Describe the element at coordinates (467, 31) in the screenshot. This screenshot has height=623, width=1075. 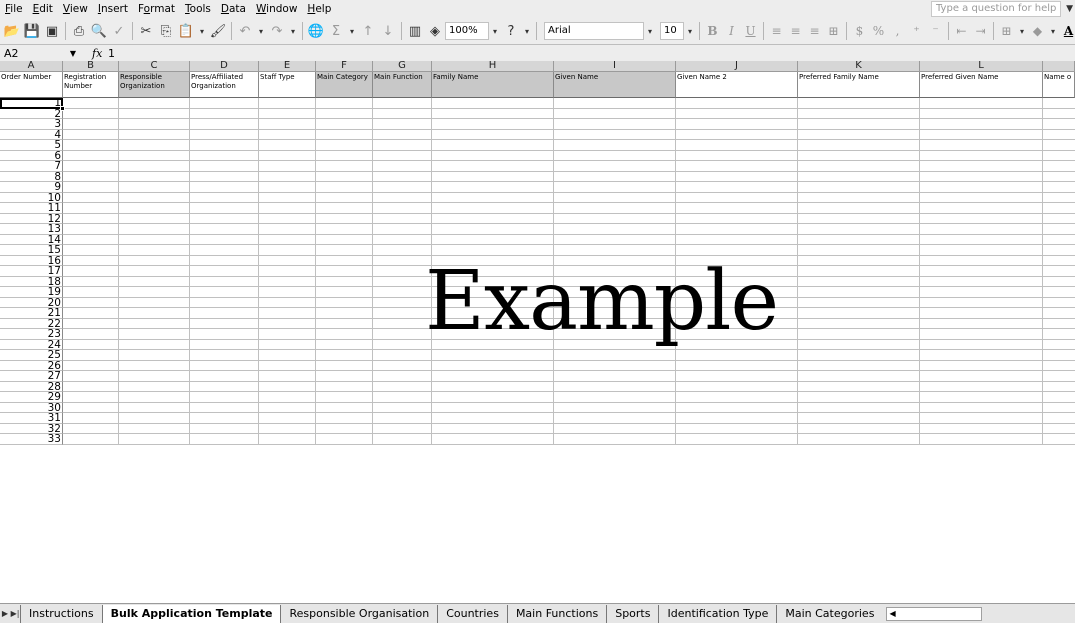
I see `zoom-box: 100%` at that location.